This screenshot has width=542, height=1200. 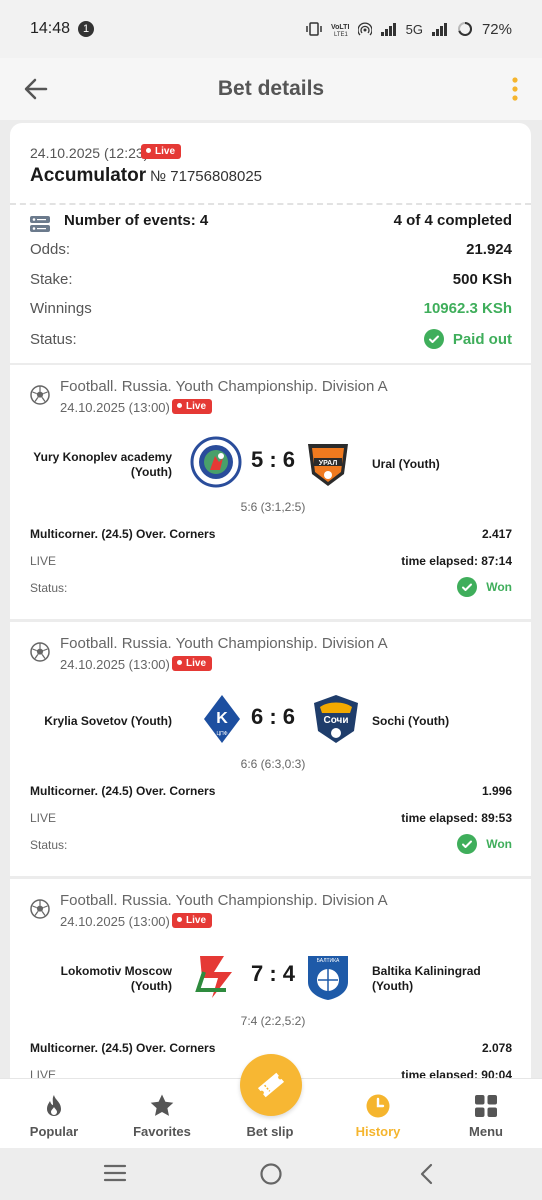 What do you see at coordinates (271, 29) in the screenshot?
I see `status-bar: 14:48 1 VoLTELTE1 5G 72%` at bounding box center [271, 29].